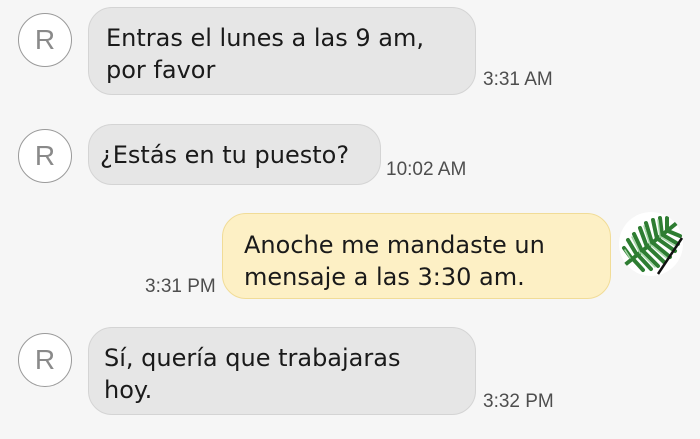 The width and height of the screenshot is (700, 439). I want to click on message-bubble-incoming: Entras el lunes a las 9 am, por favor, so click(282, 51).